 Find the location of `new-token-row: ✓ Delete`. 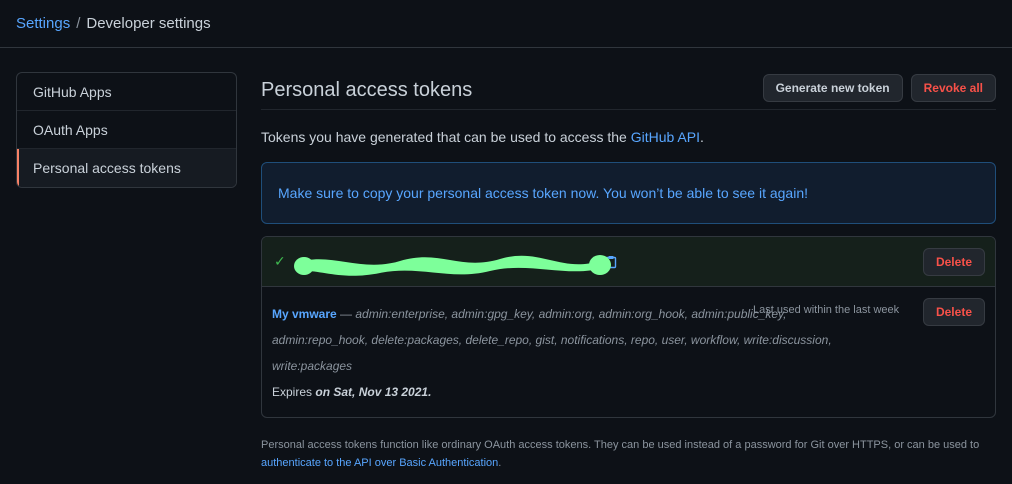

new-token-row: ✓ Delete is located at coordinates (628, 262).